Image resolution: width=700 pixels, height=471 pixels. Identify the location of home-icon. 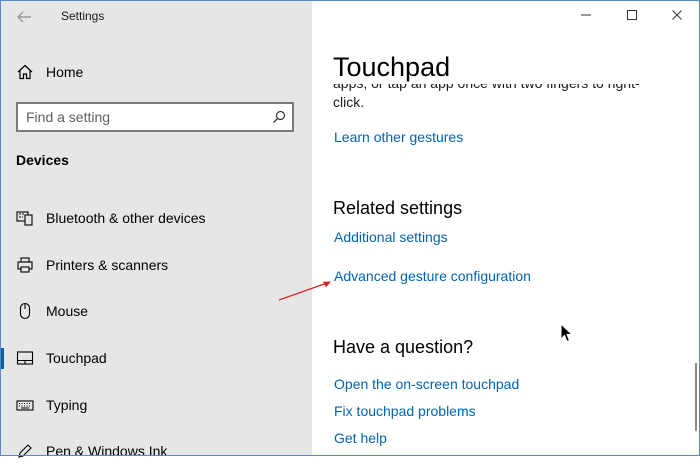
(25, 72).